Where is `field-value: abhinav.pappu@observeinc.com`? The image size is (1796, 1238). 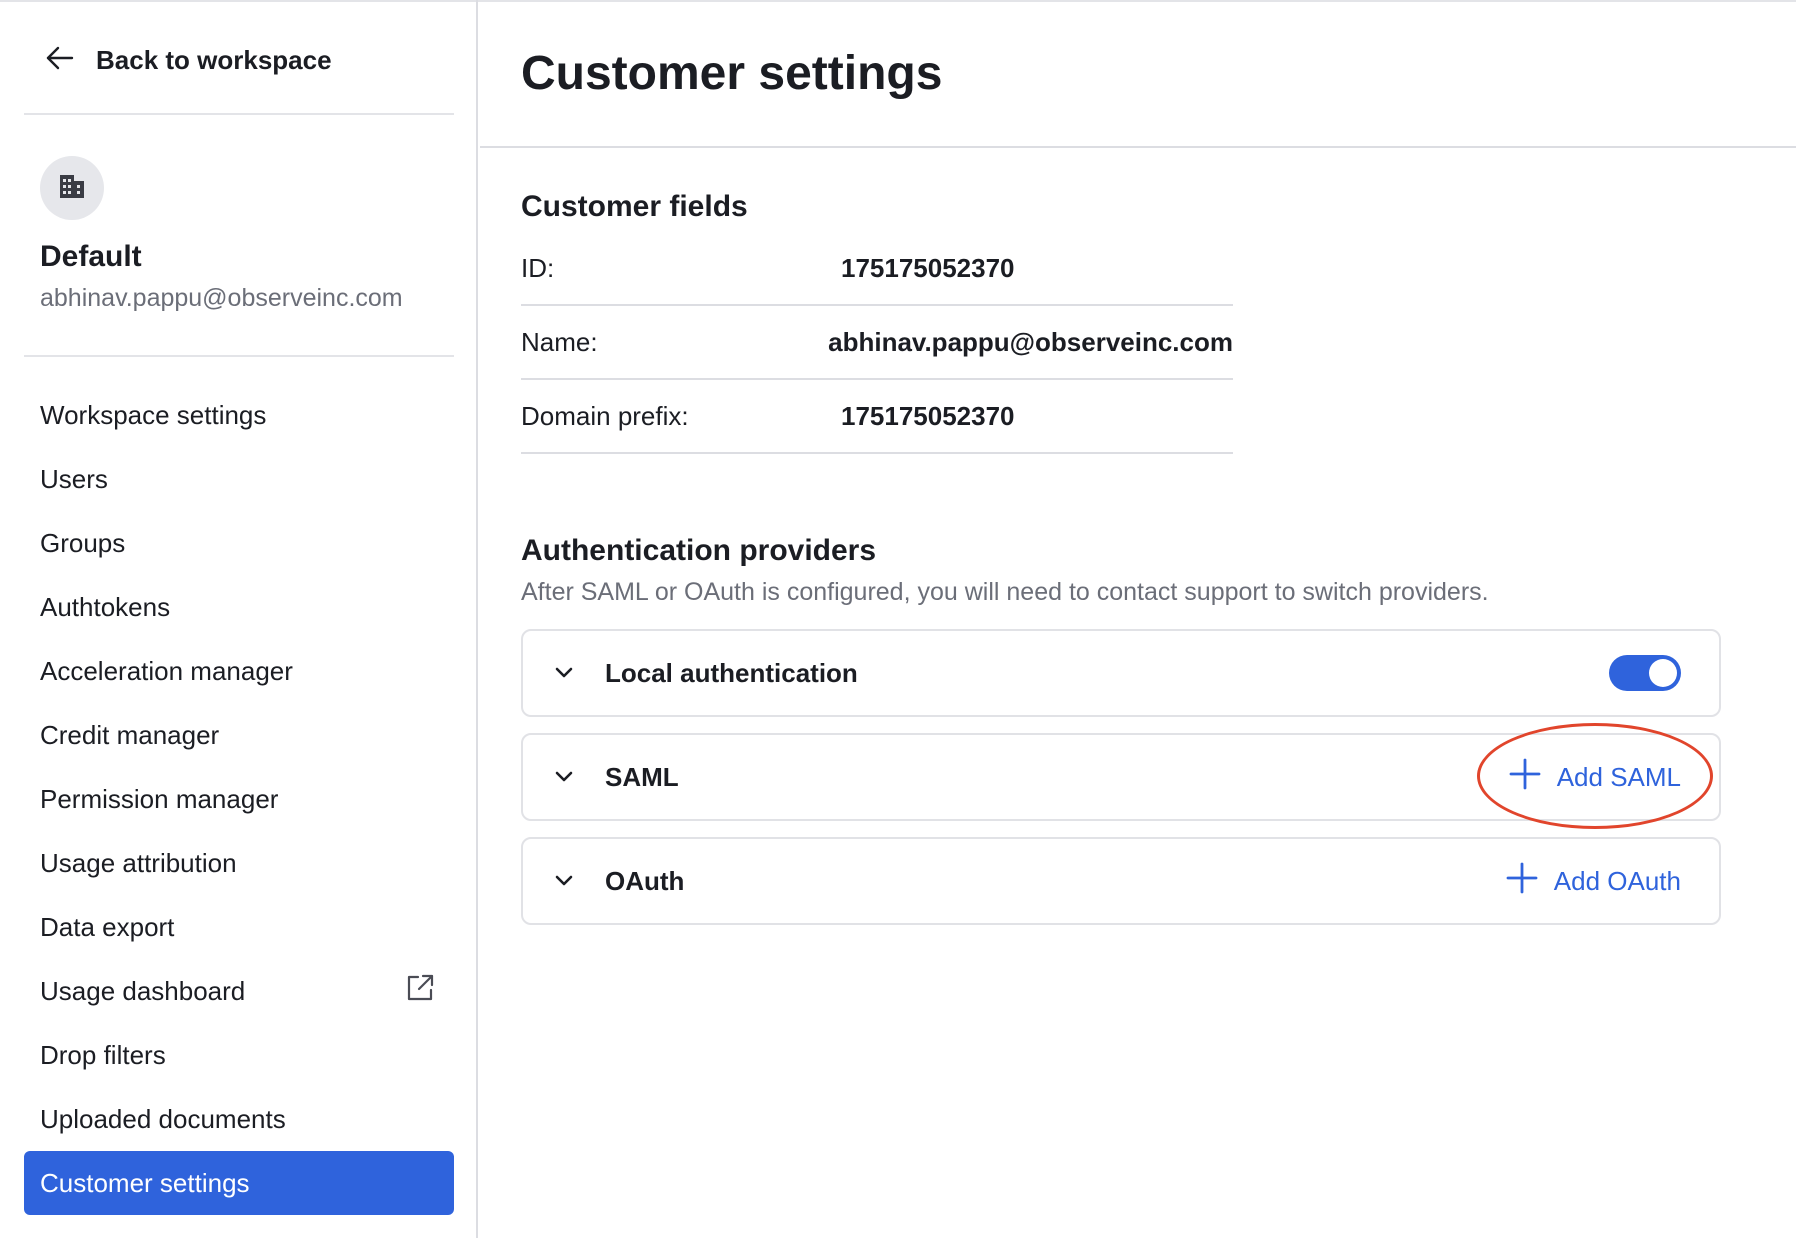
field-value: abhinav.pappu@observeinc.com is located at coordinates (1030, 341).